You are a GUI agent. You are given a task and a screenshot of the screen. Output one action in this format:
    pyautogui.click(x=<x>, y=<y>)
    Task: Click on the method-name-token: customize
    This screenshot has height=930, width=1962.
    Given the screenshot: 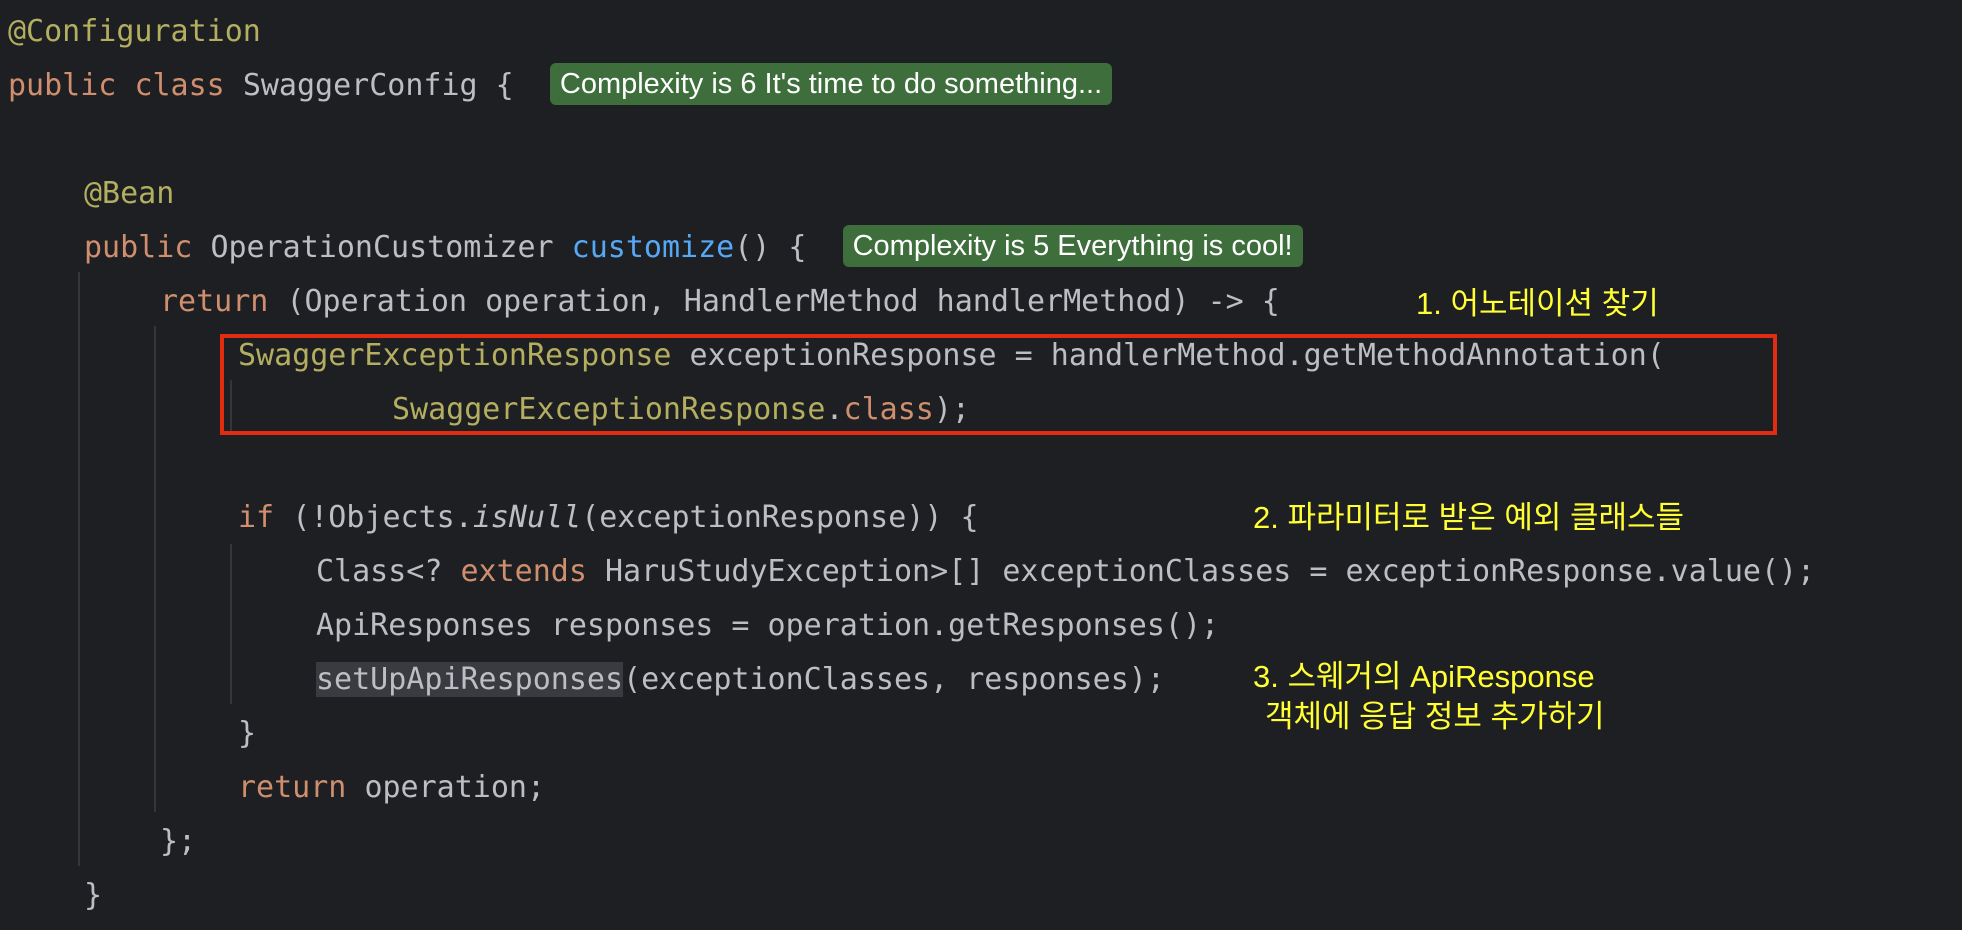 What is the action you would take?
    pyautogui.click(x=653, y=247)
    